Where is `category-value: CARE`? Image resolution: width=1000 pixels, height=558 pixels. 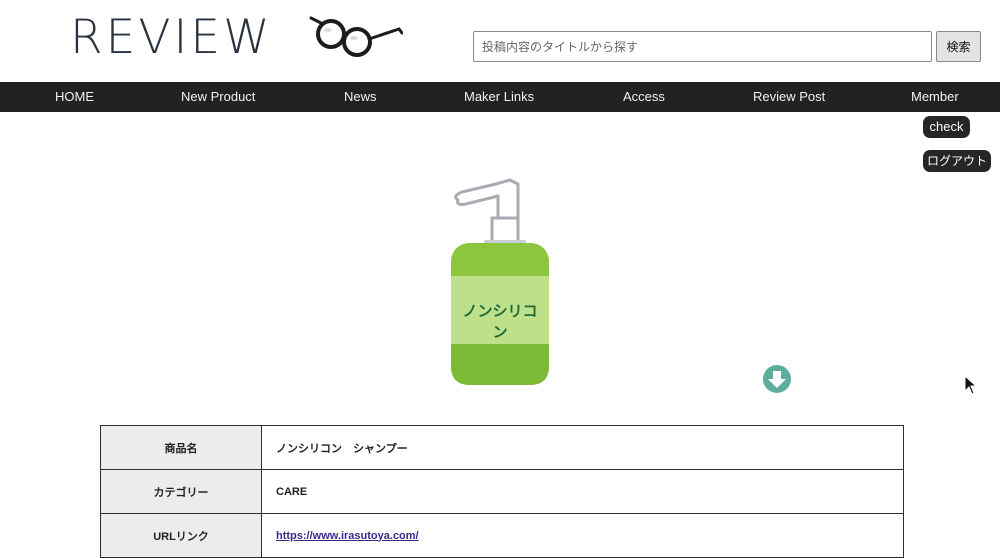
category-value: CARE is located at coordinates (582, 491).